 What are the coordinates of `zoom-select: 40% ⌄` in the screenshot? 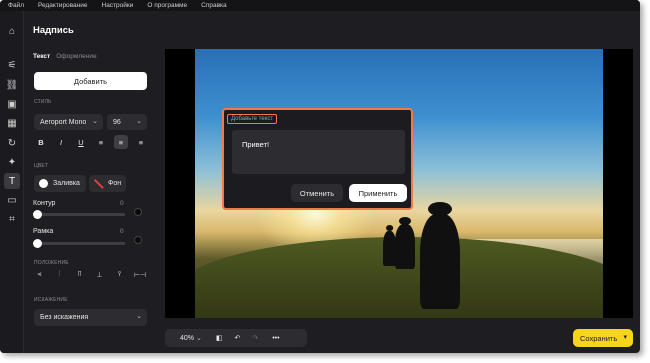 It's located at (191, 338).